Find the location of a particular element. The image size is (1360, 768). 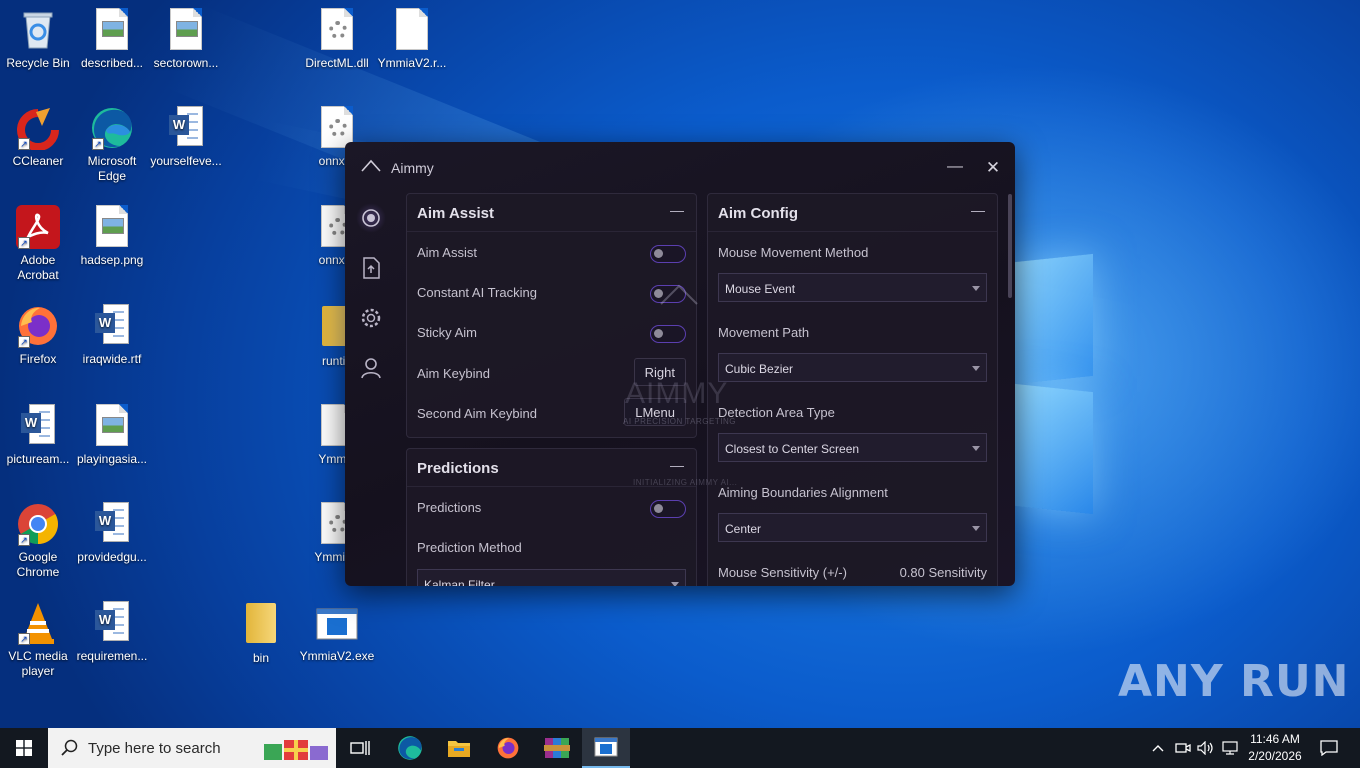

sticky-aim-toggle is located at coordinates (668, 334).